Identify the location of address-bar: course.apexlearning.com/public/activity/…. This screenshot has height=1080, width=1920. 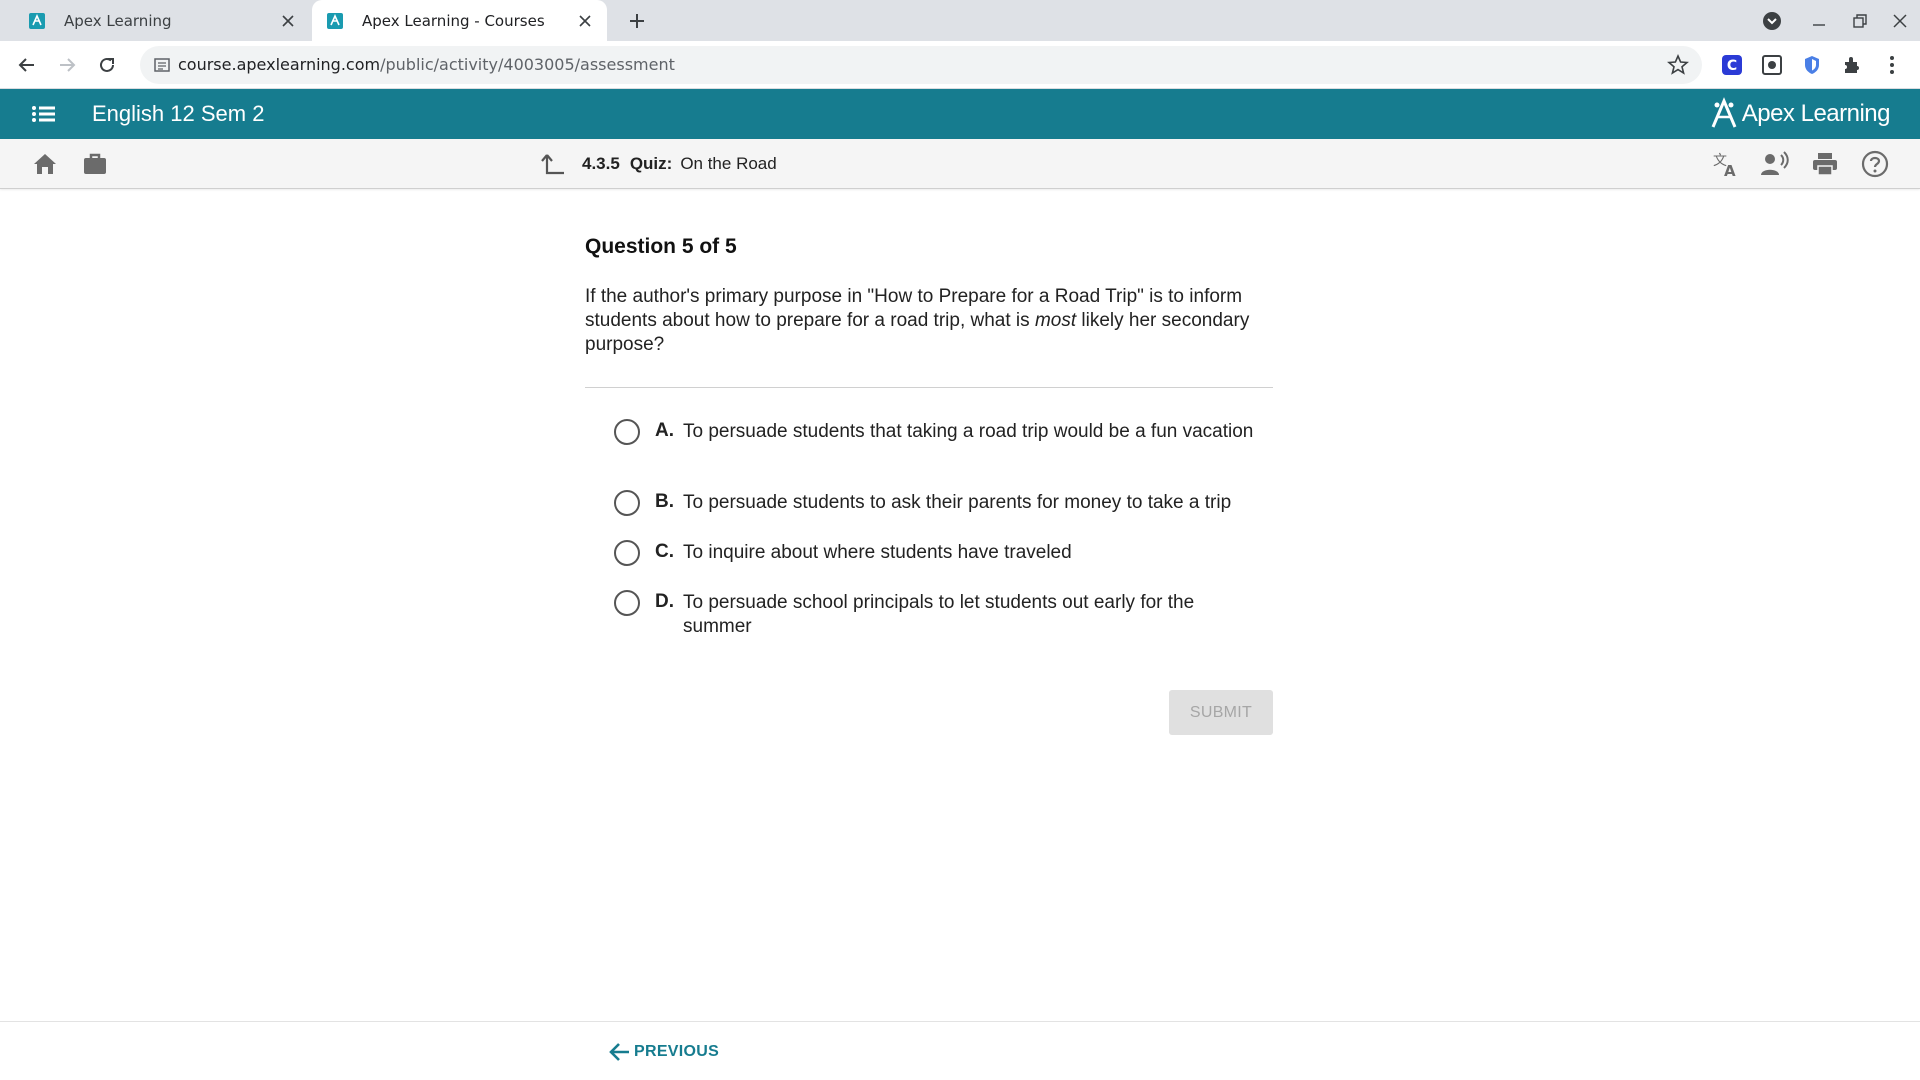
(921, 65).